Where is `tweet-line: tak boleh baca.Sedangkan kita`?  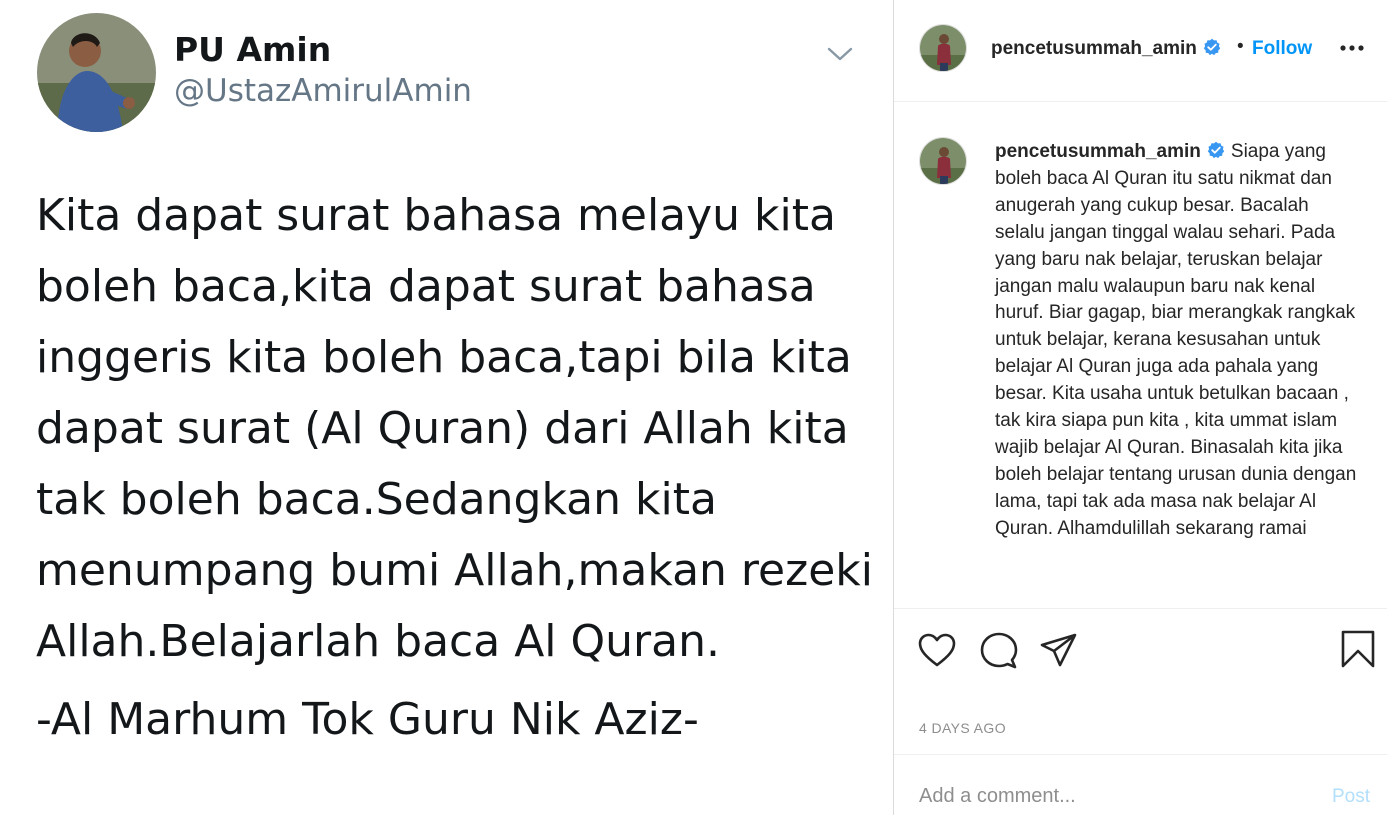
tweet-line: tak boleh baca.Sedangkan kita is located at coordinates (376, 499).